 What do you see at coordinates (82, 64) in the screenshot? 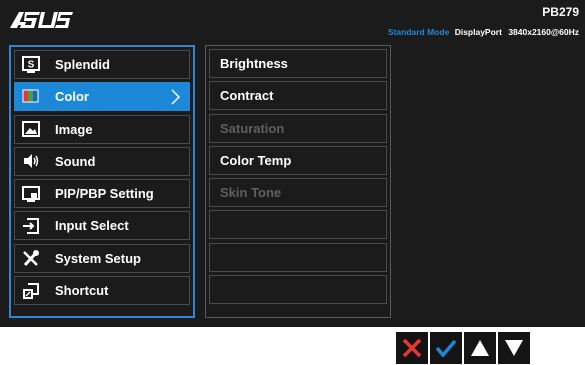
I see `menu-item-label: Splendid` at bounding box center [82, 64].